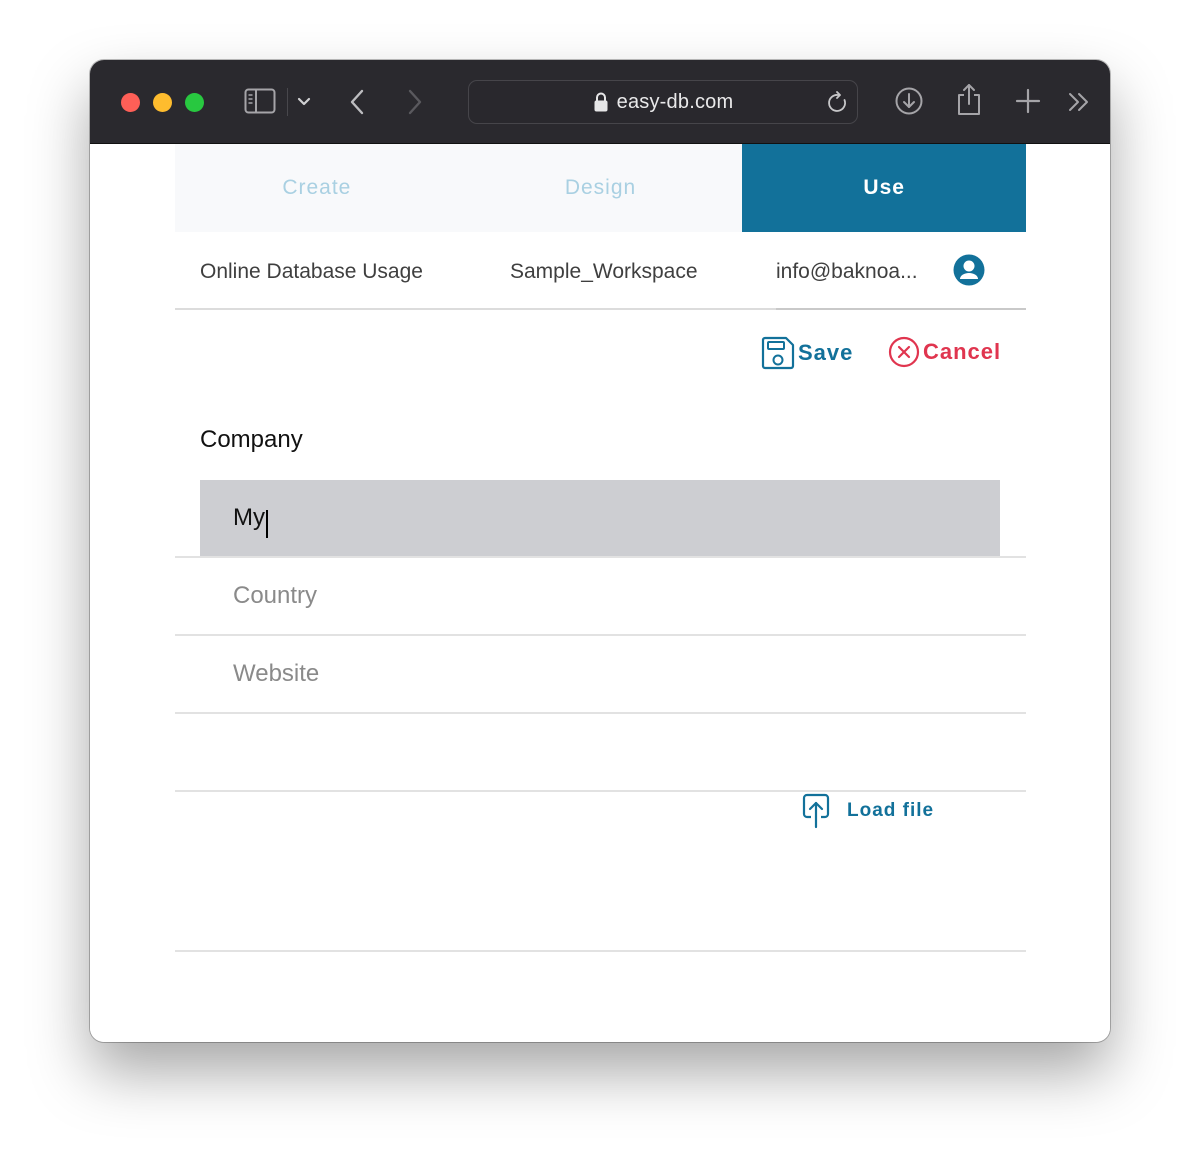 This screenshot has height=1160, width=1200. I want to click on reload-icon, so click(838, 103).